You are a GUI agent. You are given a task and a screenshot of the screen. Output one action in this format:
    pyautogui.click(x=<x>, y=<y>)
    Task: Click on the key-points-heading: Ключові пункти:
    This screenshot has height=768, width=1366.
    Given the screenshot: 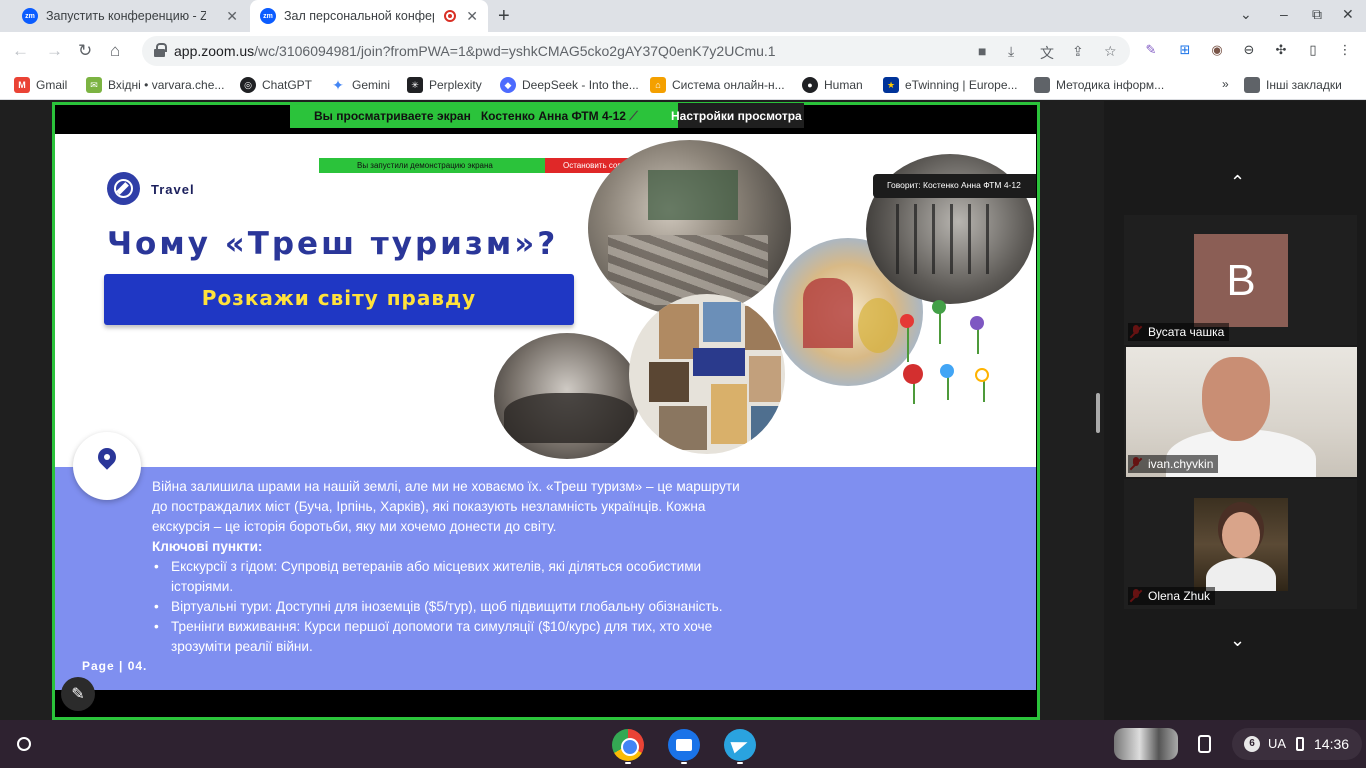 What is the action you would take?
    pyautogui.click(x=207, y=546)
    